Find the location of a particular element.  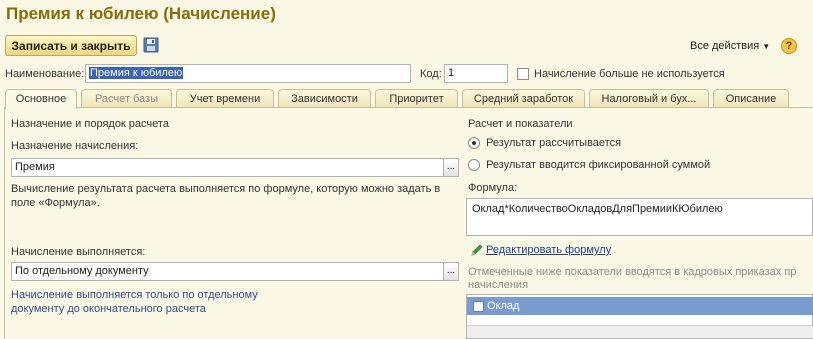

help-icon: ? is located at coordinates (789, 46).